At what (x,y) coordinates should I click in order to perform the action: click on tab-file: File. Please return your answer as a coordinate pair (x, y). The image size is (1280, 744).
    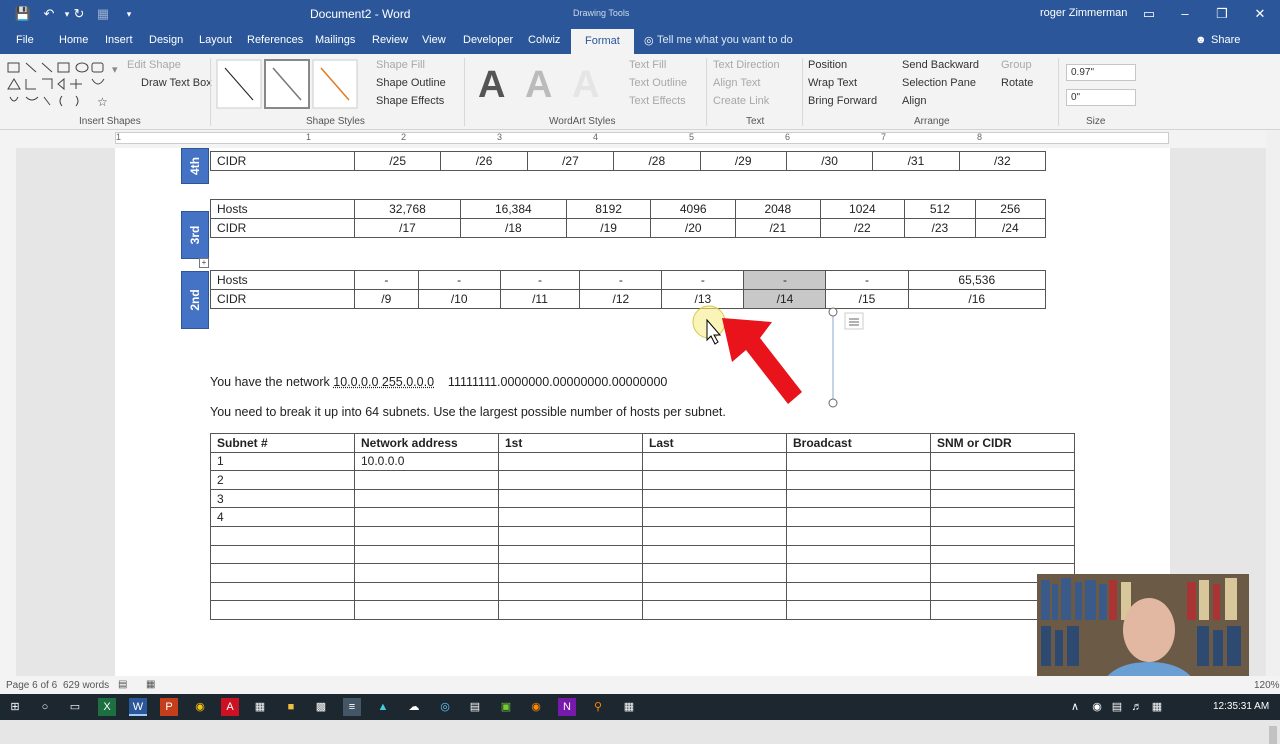
    Looking at the image, I should click on (25, 40).